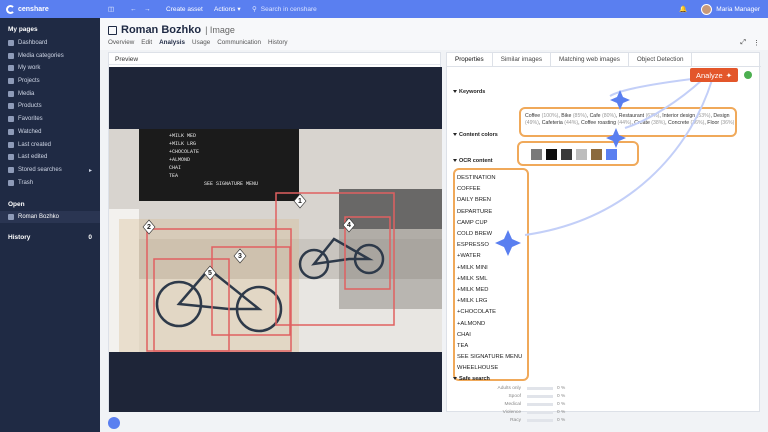 This screenshot has width=768, height=432. I want to click on chevron-down-icon: ▾, so click(239, 9).